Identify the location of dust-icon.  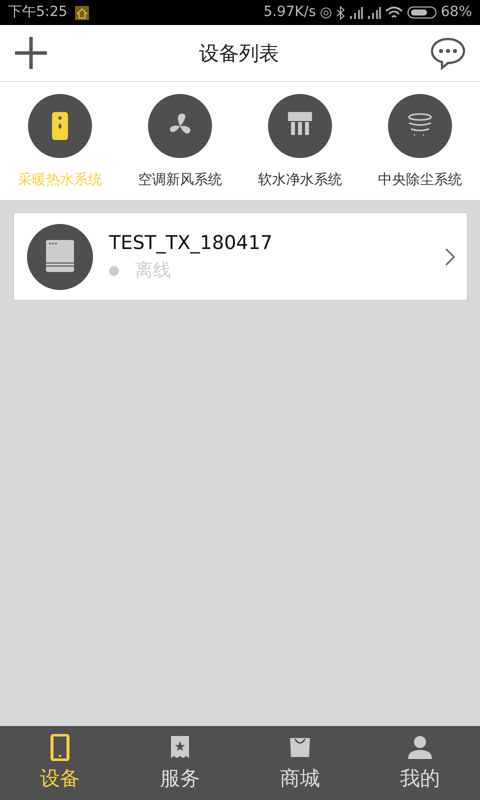
(420, 126).